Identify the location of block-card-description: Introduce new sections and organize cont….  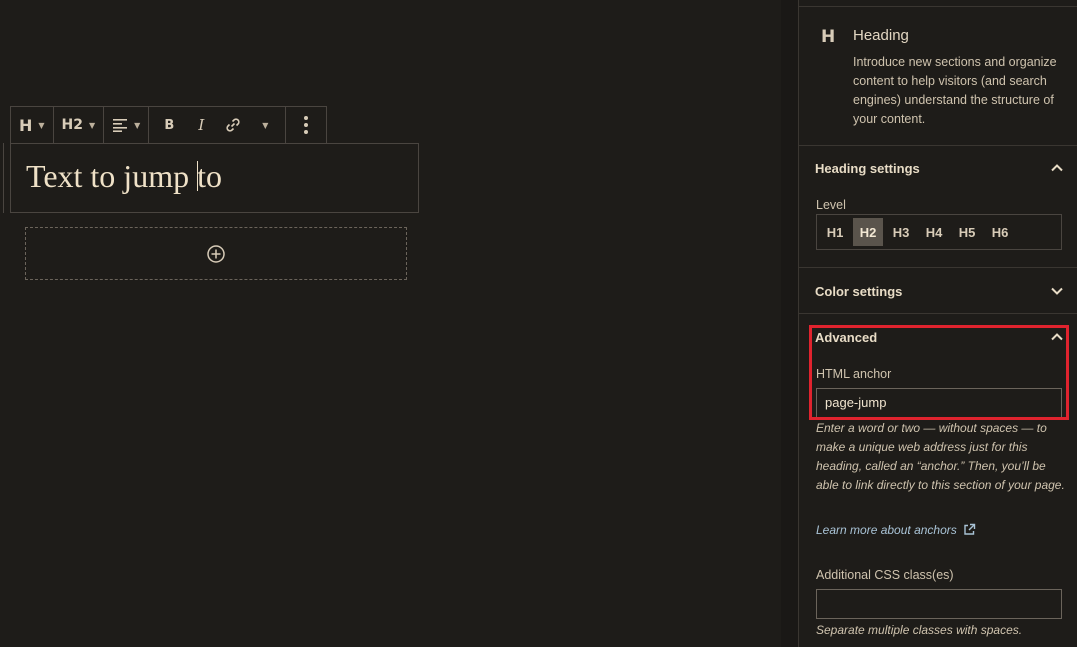
(955, 90).